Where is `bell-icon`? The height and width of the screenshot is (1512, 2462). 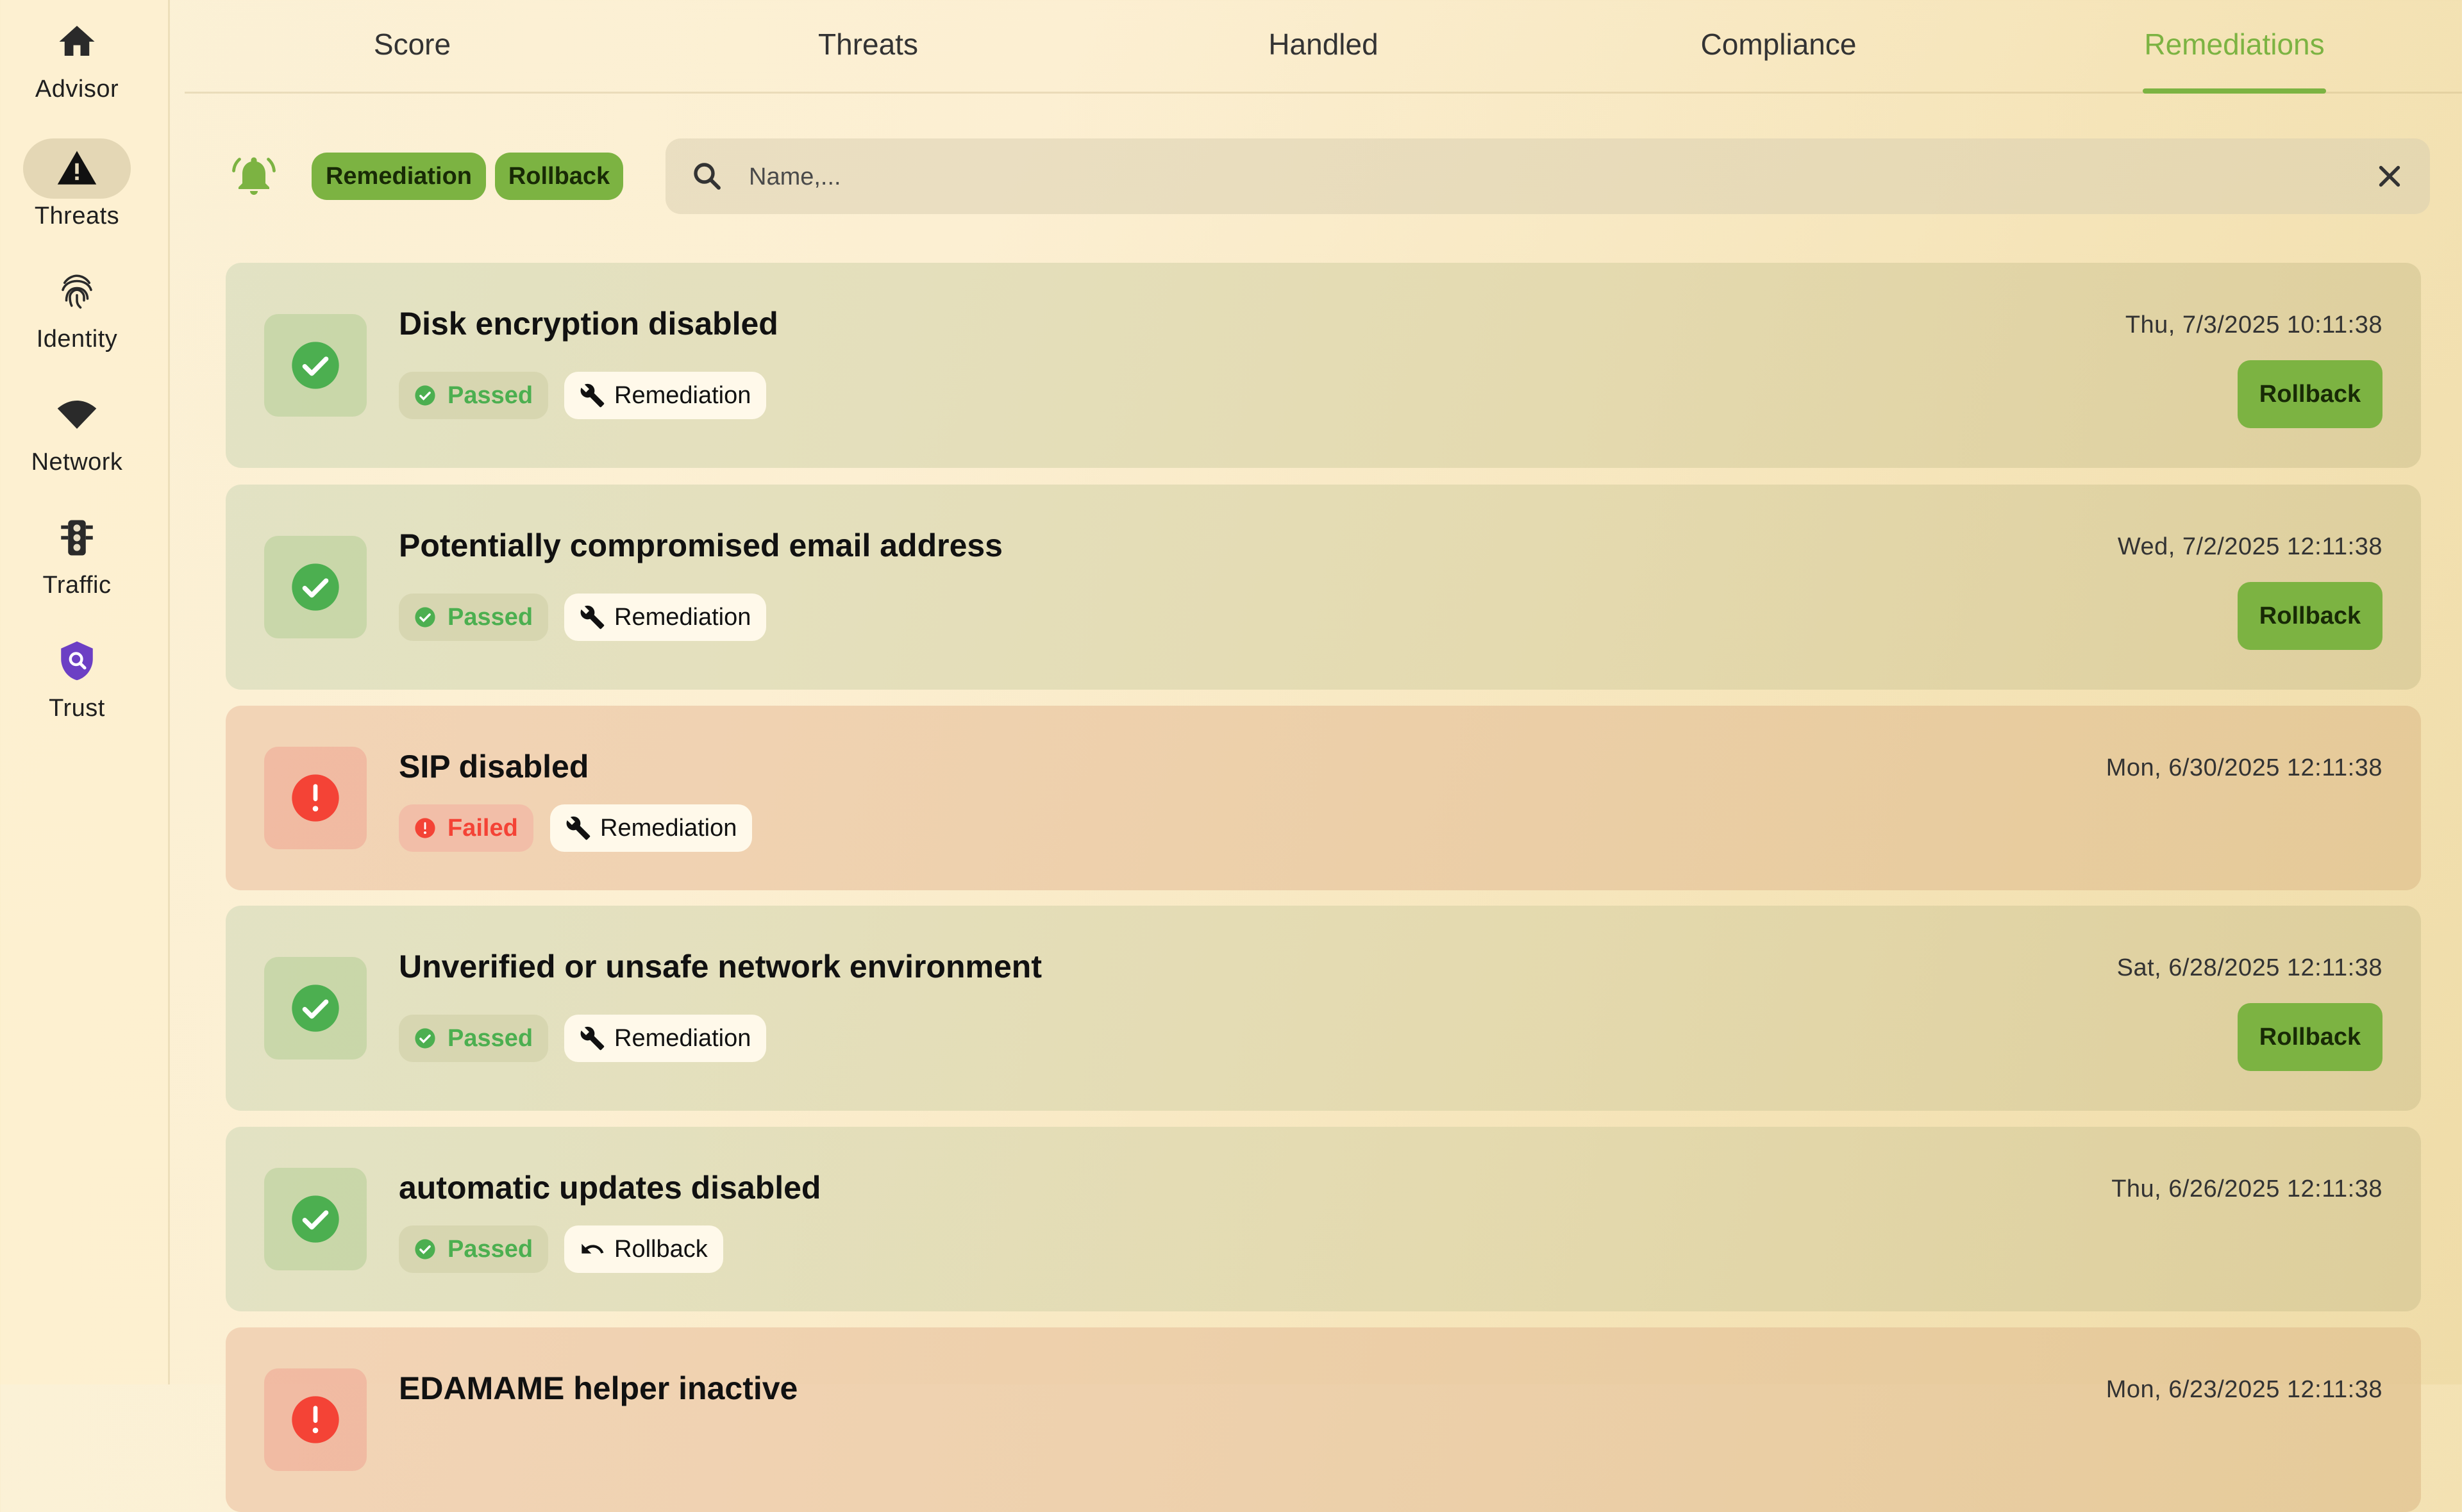
bell-icon is located at coordinates (254, 176).